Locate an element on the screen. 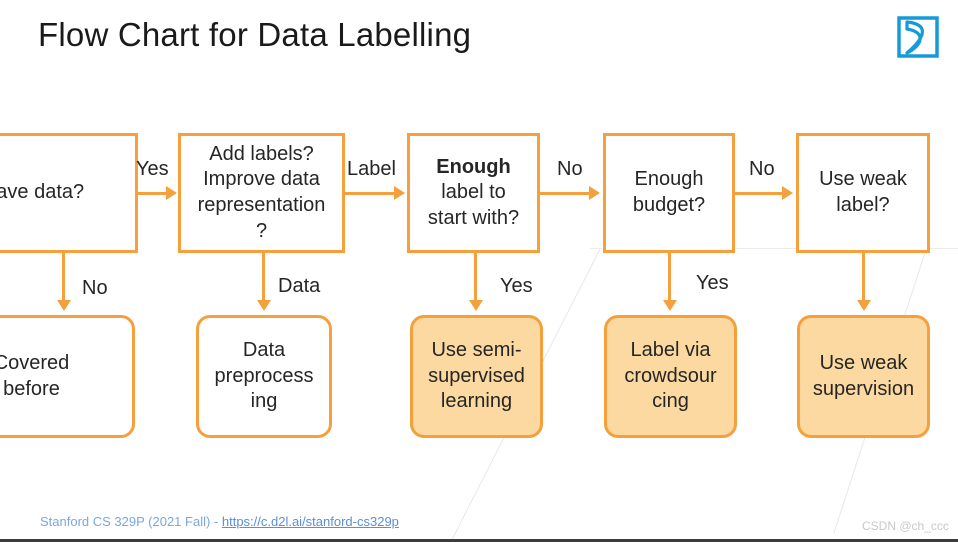 The image size is (958, 542). arrowhead-enough-budget-to-crowdsourcing is located at coordinates (670, 305).